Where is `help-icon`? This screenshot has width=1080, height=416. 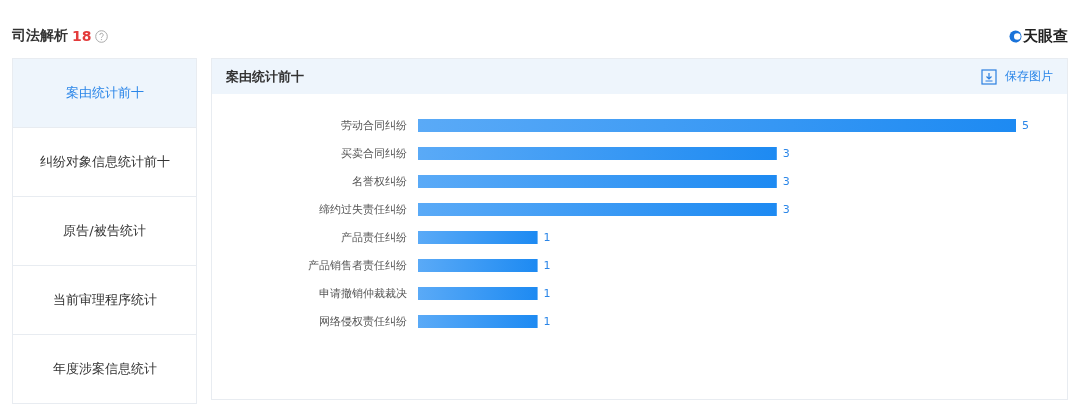 help-icon is located at coordinates (102, 36).